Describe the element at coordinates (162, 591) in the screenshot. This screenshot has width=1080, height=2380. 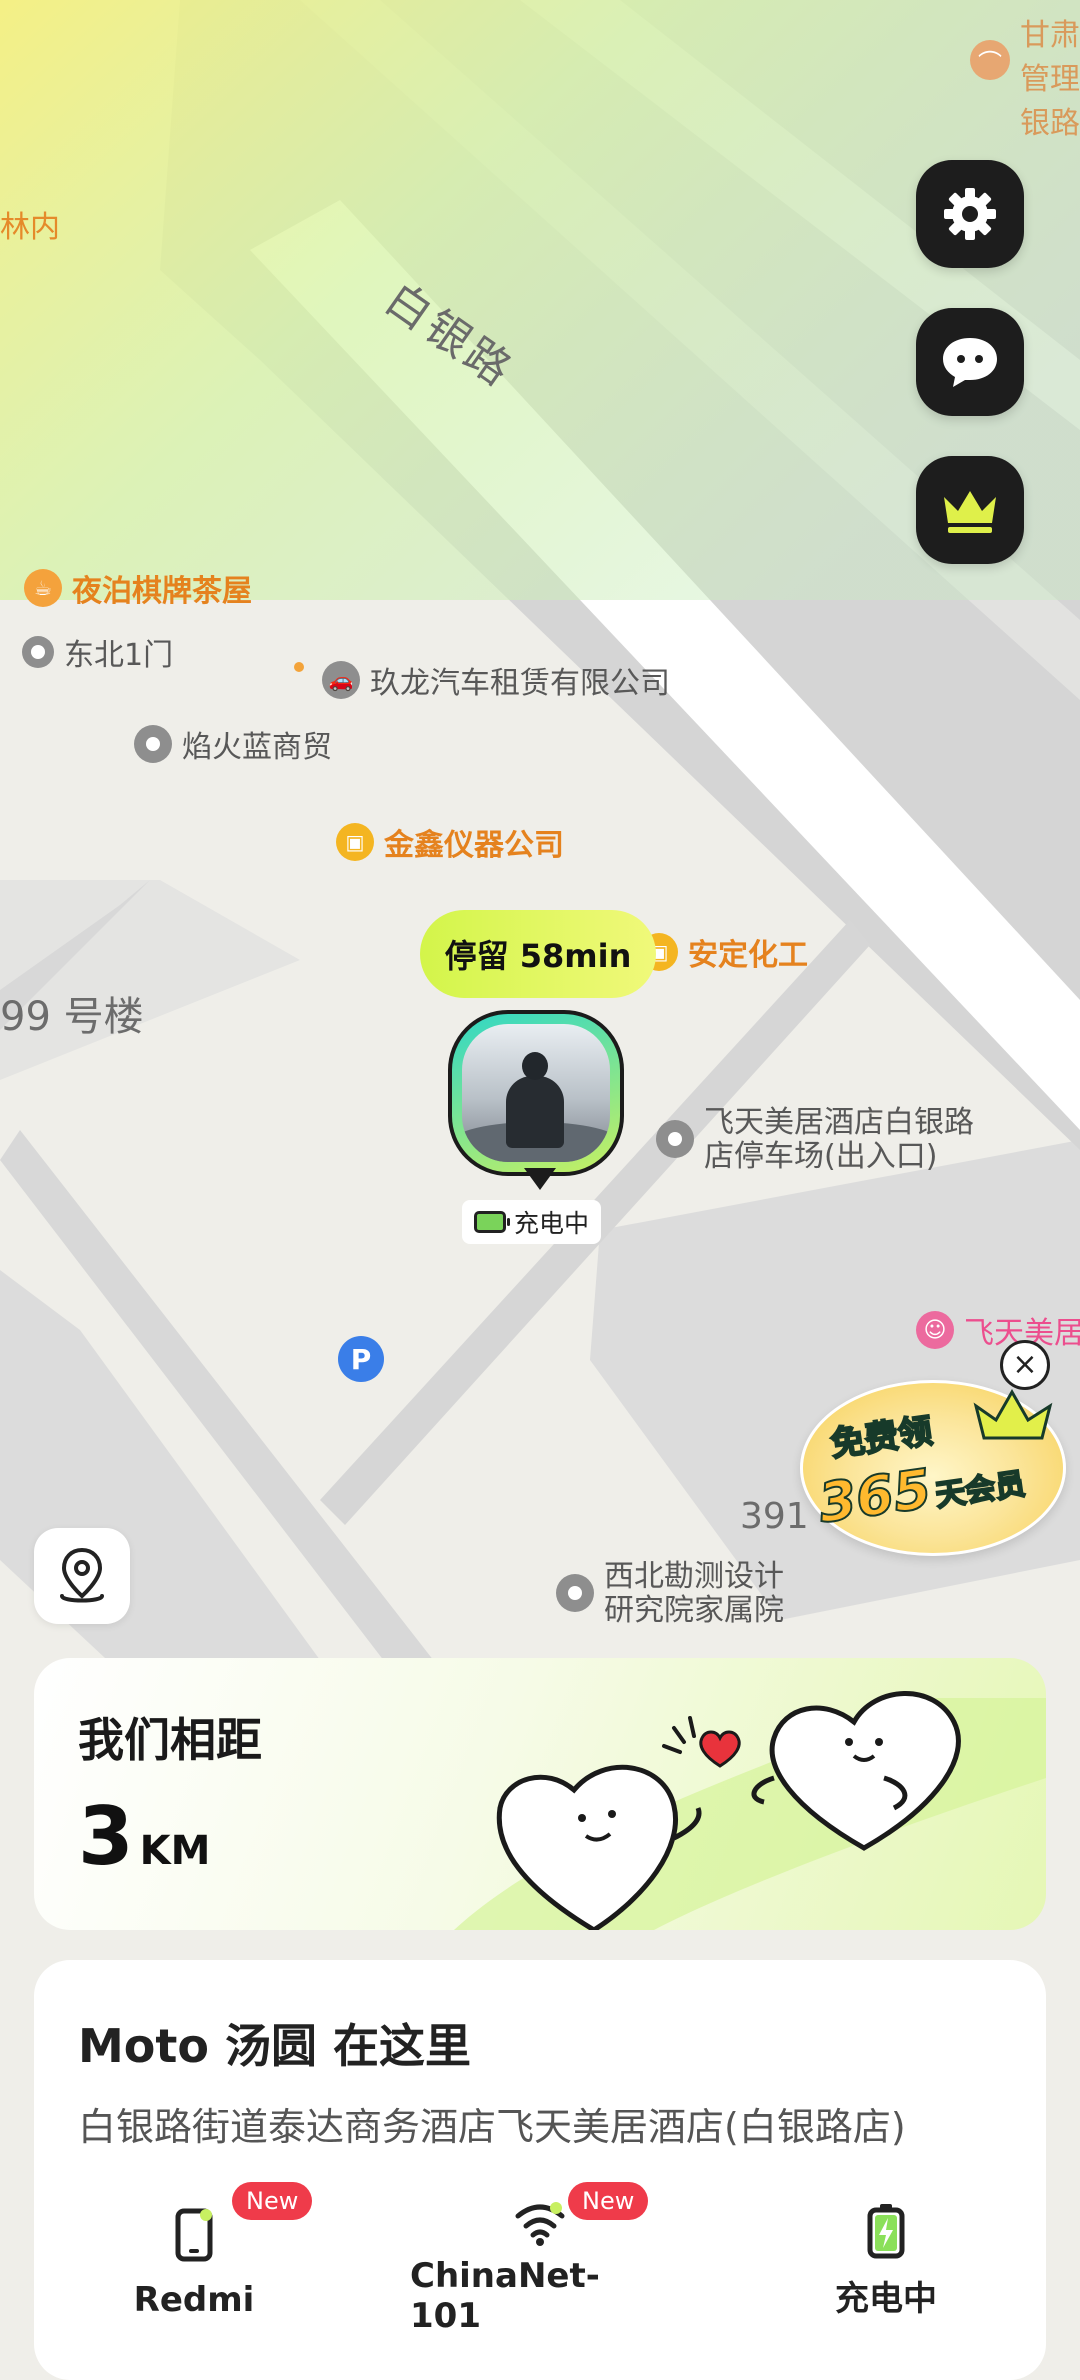
I see `poi-label: 夜泊棋牌茶屋` at that location.